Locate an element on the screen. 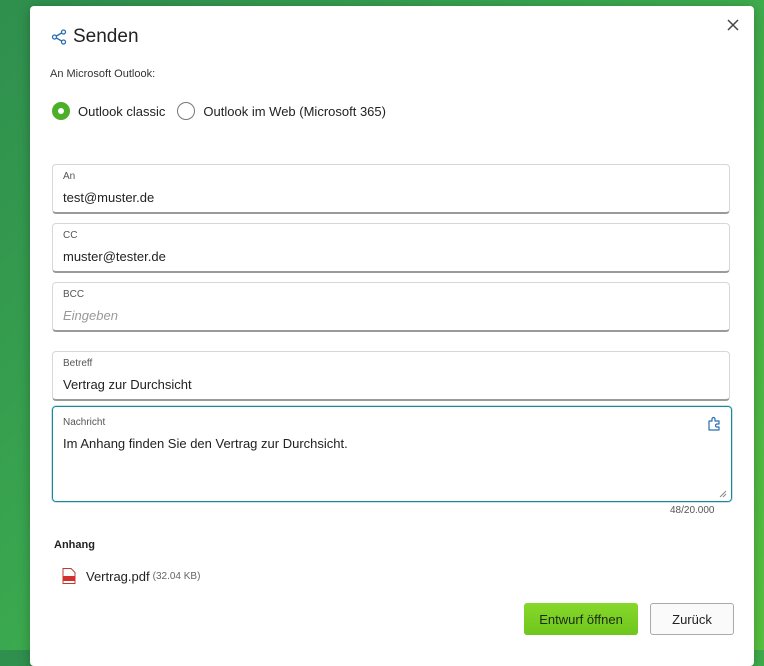 The image size is (764, 666). share-icon is located at coordinates (59, 37).